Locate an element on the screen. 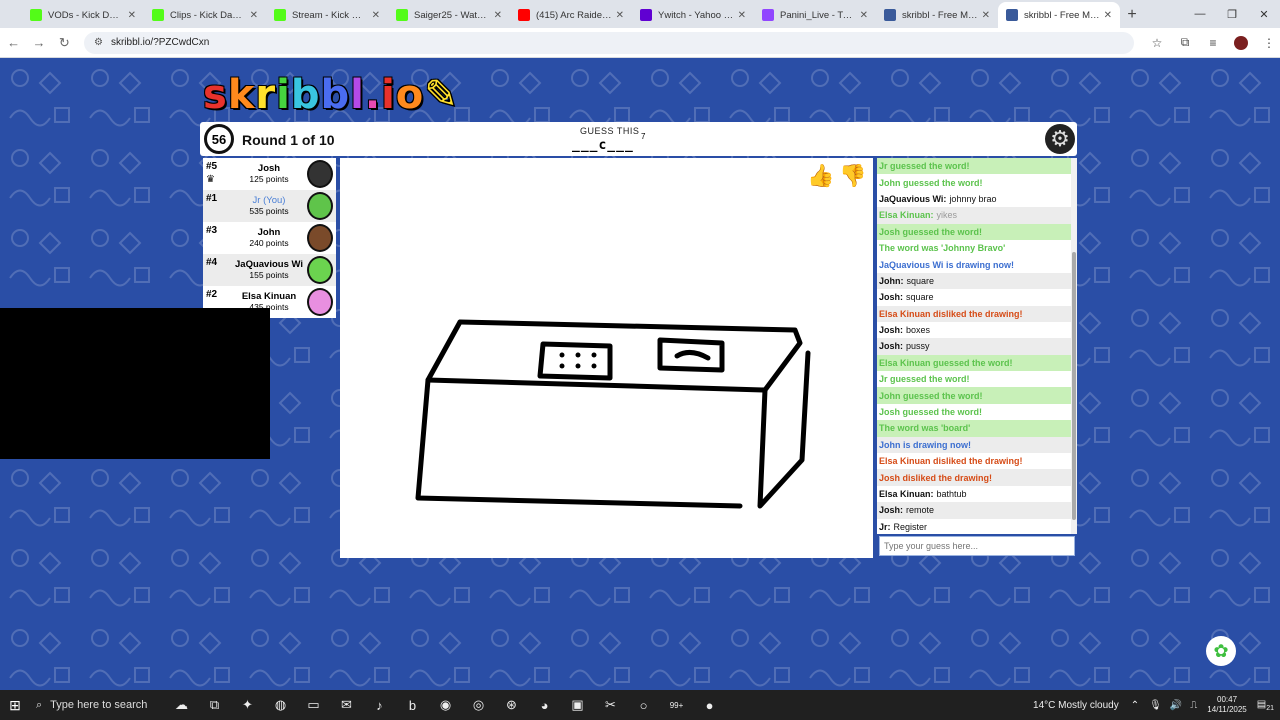 This screenshot has height=720, width=1280. player-rank: #3 is located at coordinates (212, 230).